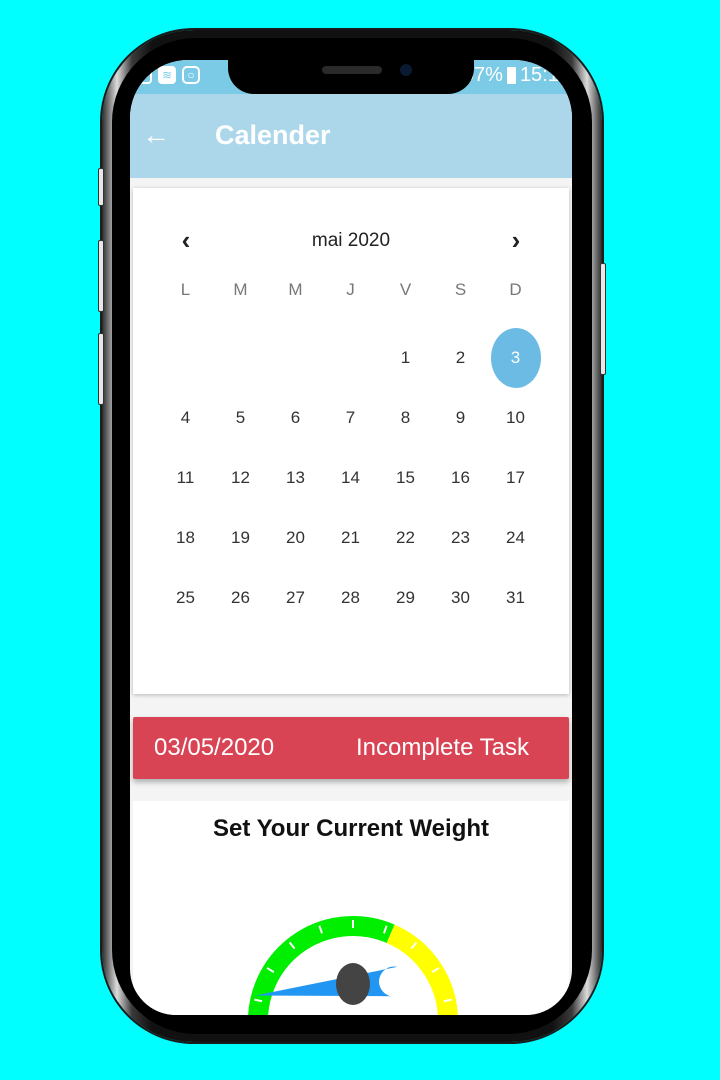  I want to click on weight-gauge, so click(353, 935).